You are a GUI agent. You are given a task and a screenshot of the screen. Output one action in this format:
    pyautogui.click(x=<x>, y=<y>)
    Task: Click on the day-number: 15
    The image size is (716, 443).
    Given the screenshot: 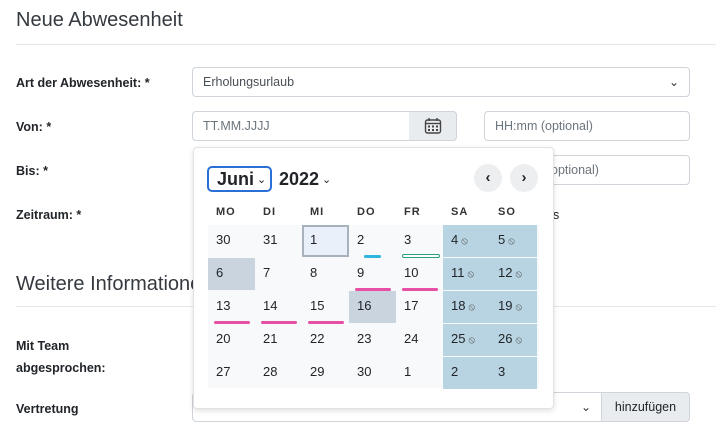 What is the action you would take?
    pyautogui.click(x=317, y=305)
    